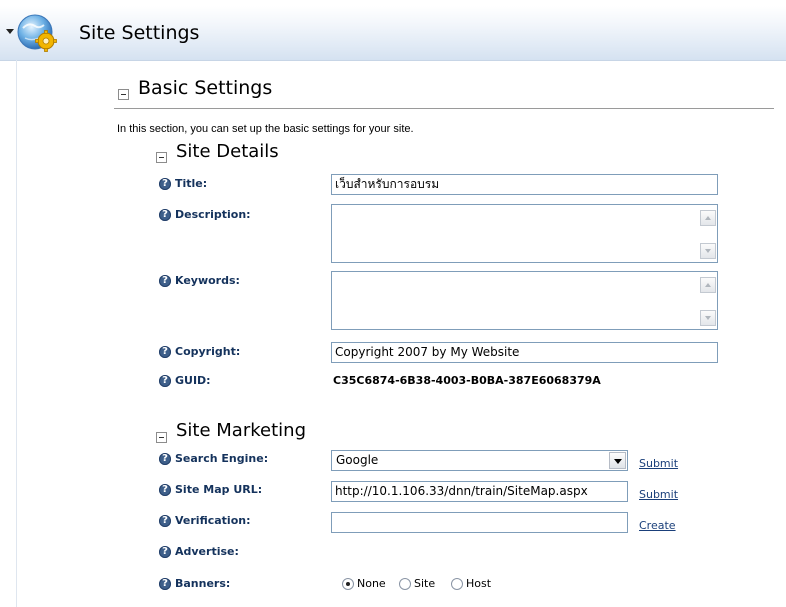  Describe the element at coordinates (16, 333) in the screenshot. I see `left-divider` at that location.